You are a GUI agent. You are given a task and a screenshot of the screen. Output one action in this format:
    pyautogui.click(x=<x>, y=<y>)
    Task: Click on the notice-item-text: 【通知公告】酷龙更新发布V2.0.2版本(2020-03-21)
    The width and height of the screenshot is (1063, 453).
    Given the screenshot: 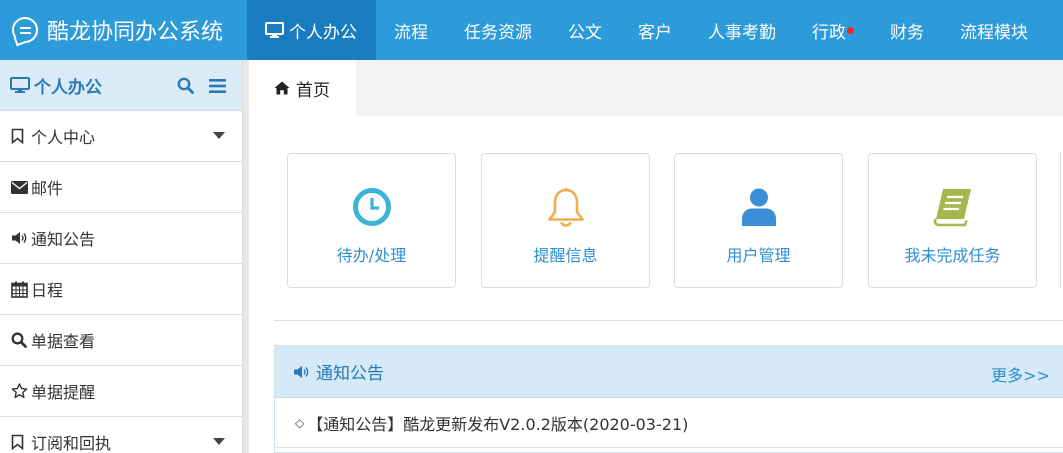 What is the action you would take?
    pyautogui.click(x=497, y=423)
    